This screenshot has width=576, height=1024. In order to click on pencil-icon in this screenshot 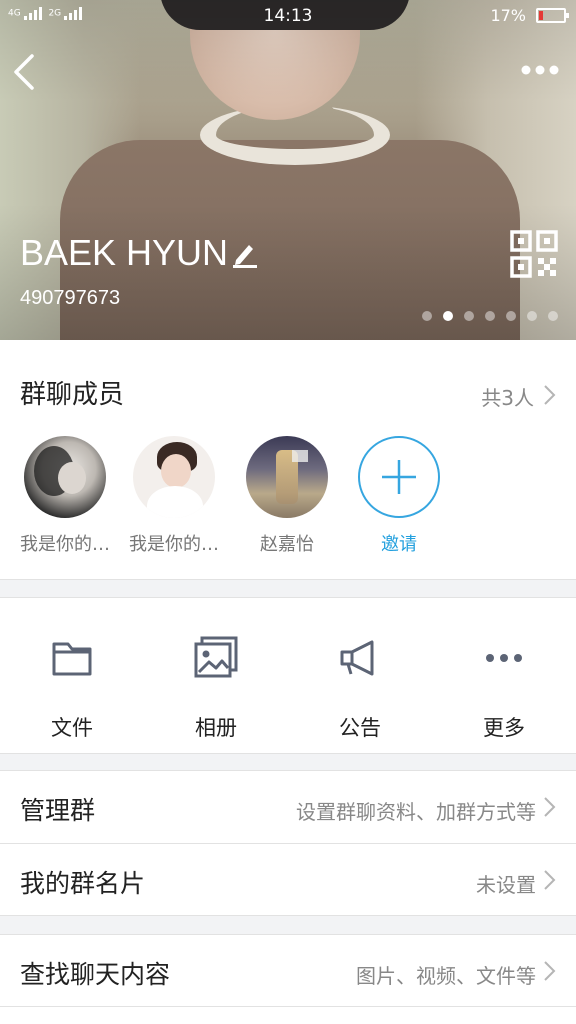, I will do `click(245, 256)`.